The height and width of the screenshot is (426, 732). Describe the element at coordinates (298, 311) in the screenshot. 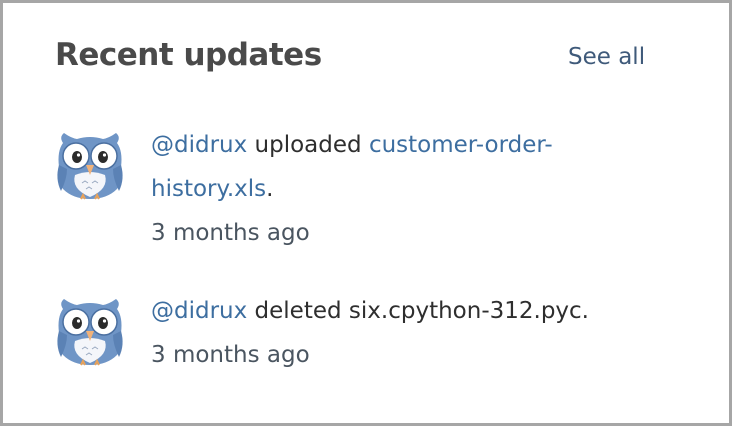

I see `update-action: deleted` at that location.